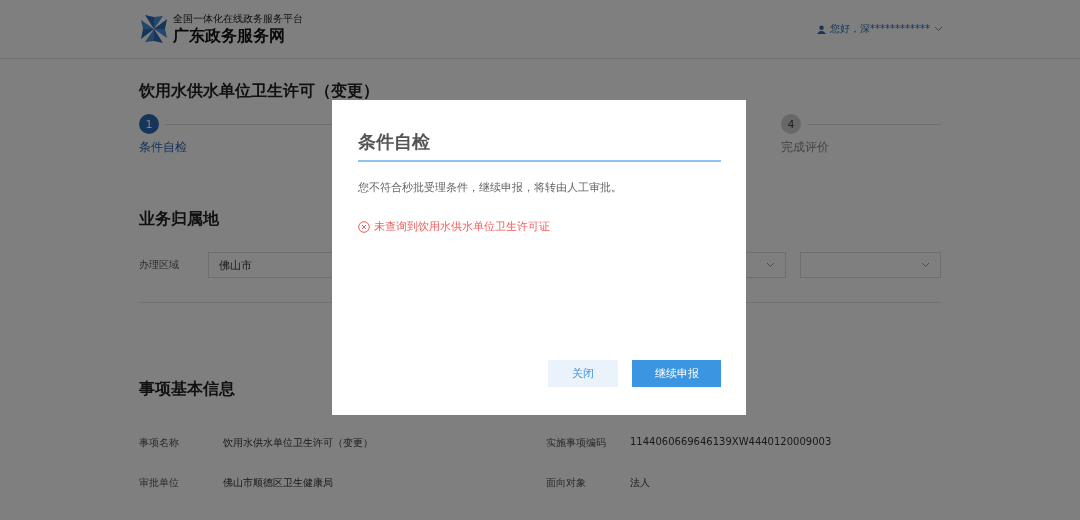 This screenshot has width=1080, height=520. I want to click on step-number: 1, so click(149, 124).